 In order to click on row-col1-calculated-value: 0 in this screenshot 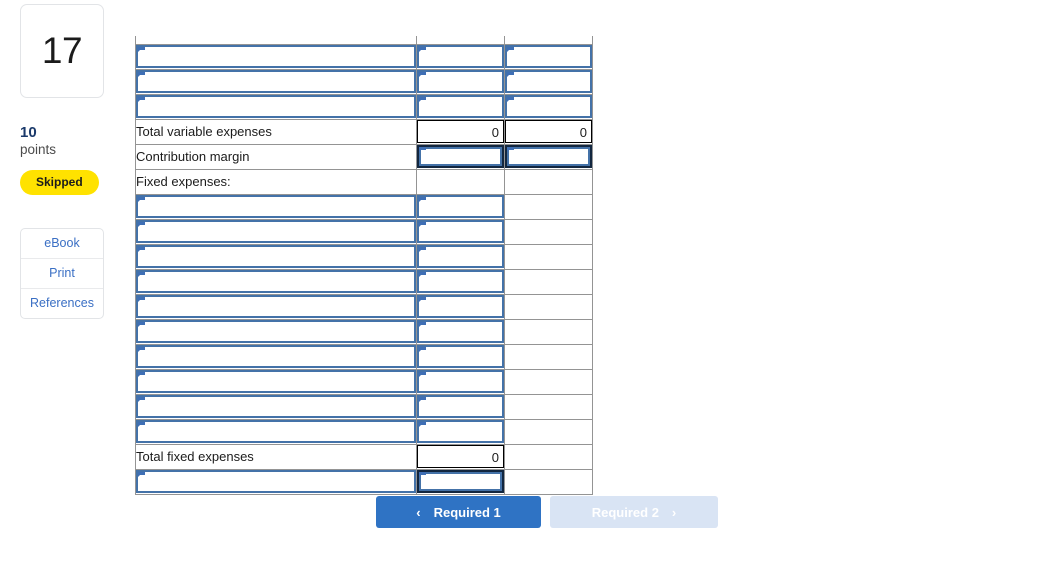, I will do `click(460, 131)`.